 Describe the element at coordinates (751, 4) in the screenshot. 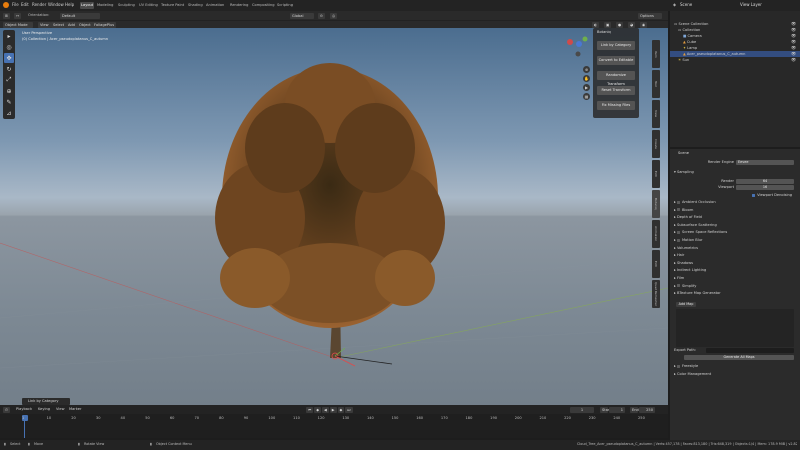

I see `view-layer-selector: View Layer` at that location.